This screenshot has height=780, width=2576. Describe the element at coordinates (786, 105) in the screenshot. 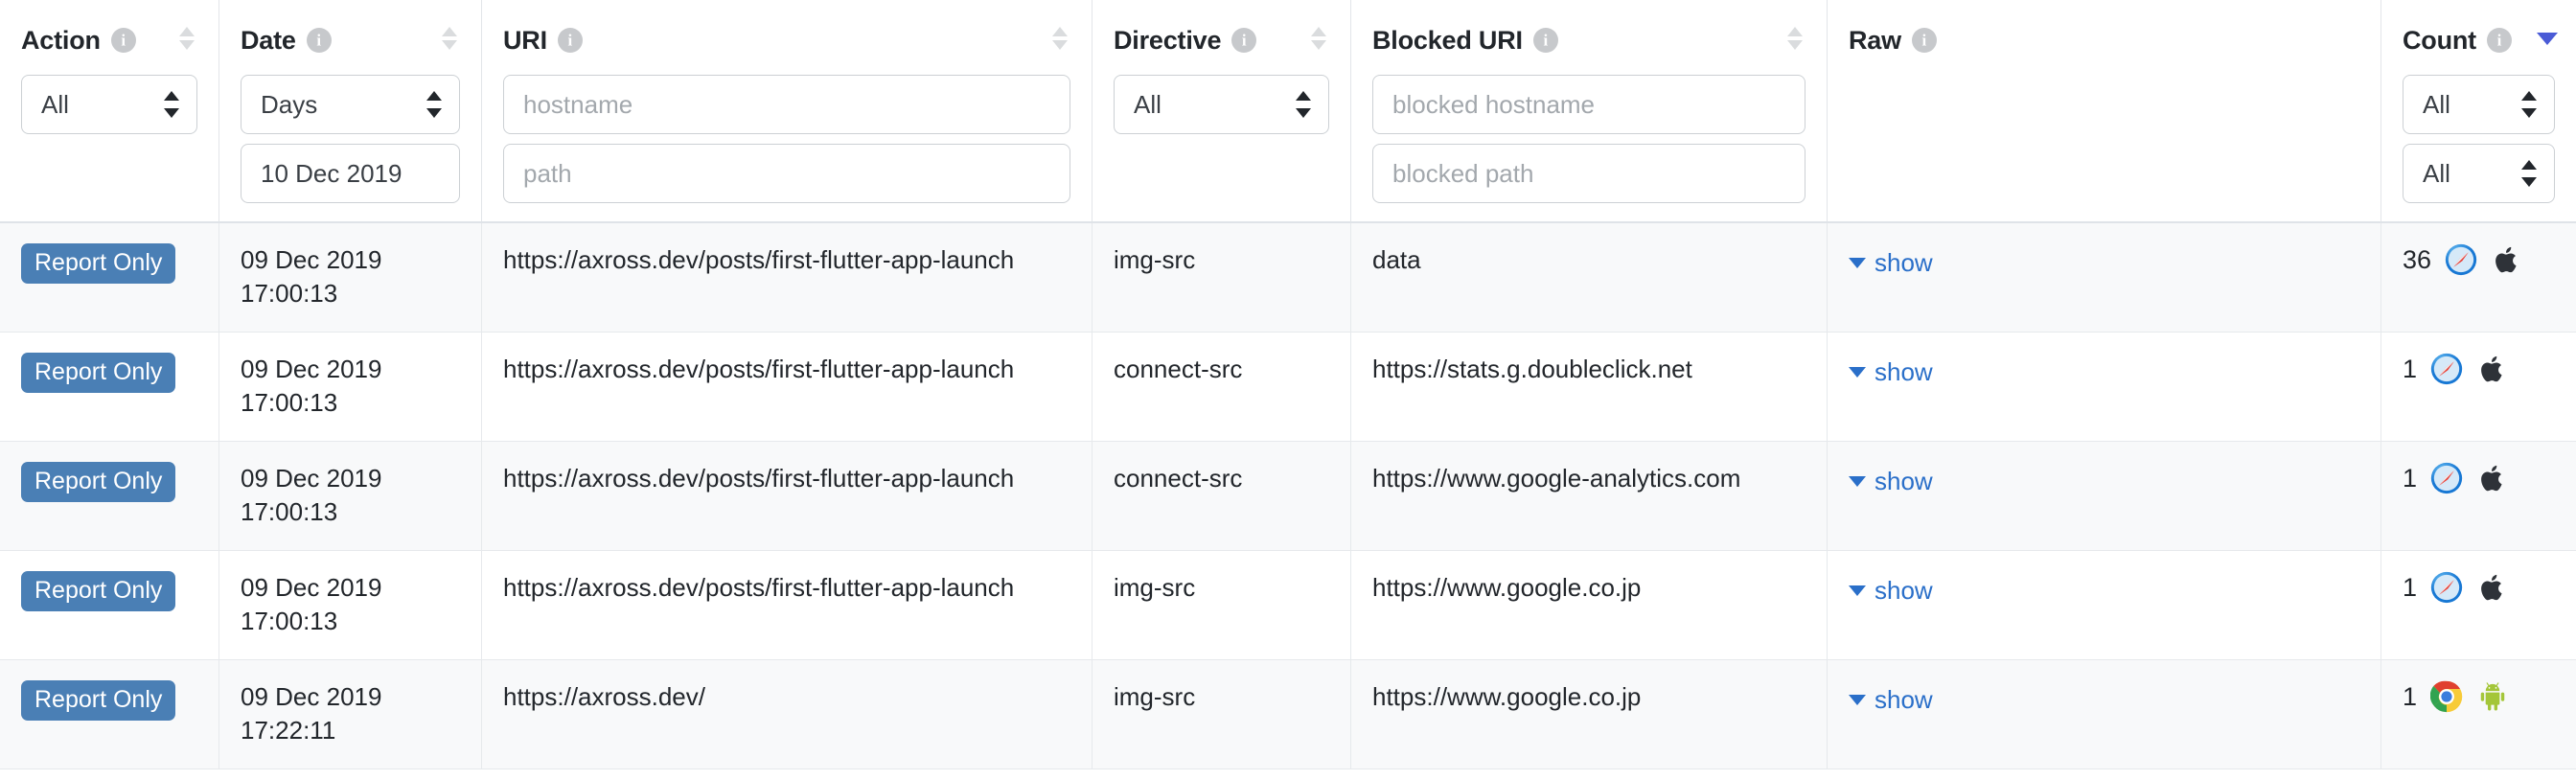

I see `uri-hostname-input: hostname` at that location.